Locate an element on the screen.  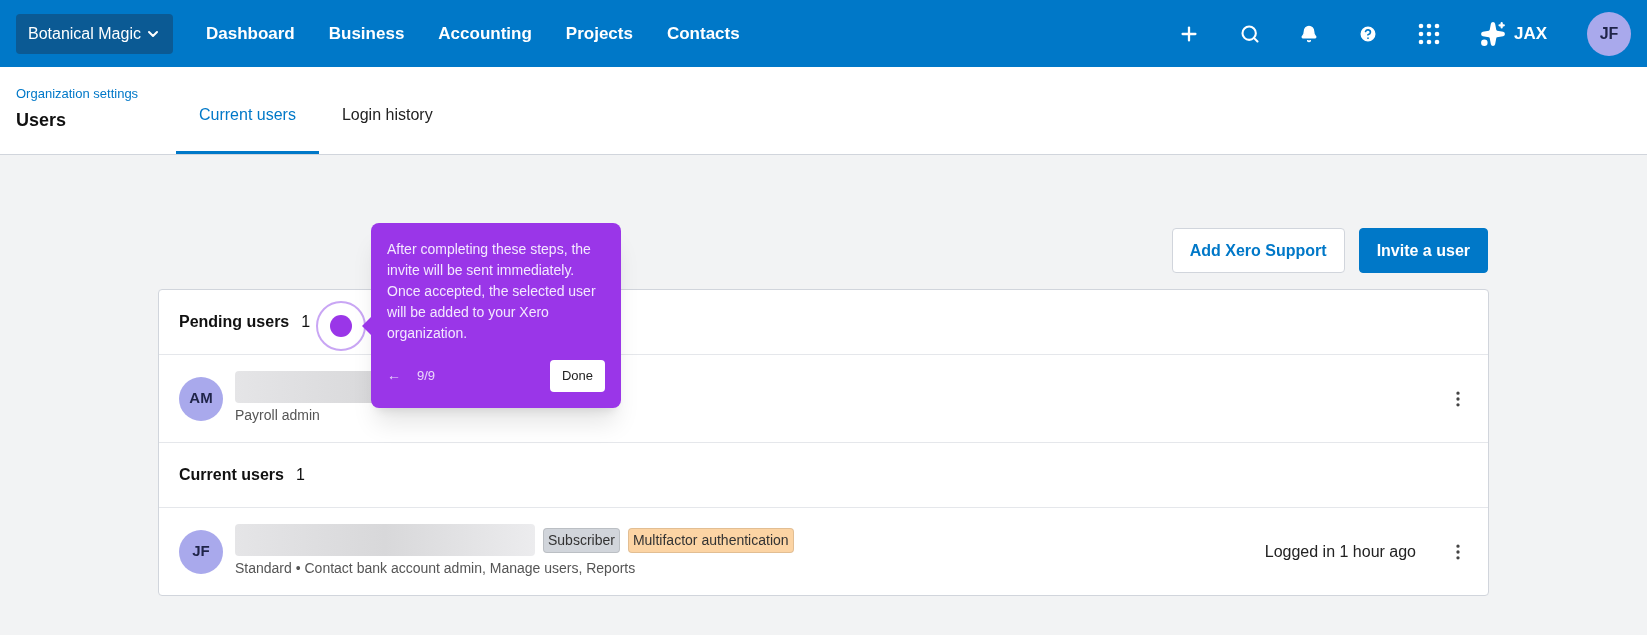
nav-link: Dashboard is located at coordinates (250, 33).